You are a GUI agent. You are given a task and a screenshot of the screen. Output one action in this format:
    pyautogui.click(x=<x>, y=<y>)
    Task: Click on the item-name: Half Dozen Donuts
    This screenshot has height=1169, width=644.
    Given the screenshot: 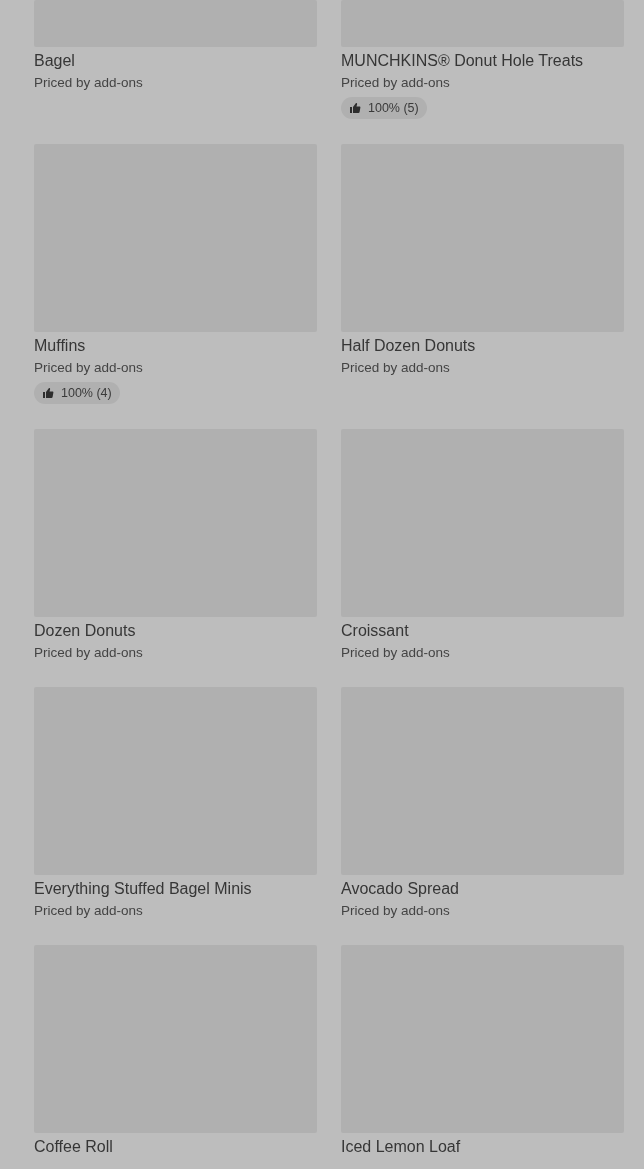 What is the action you would take?
    pyautogui.click(x=408, y=346)
    